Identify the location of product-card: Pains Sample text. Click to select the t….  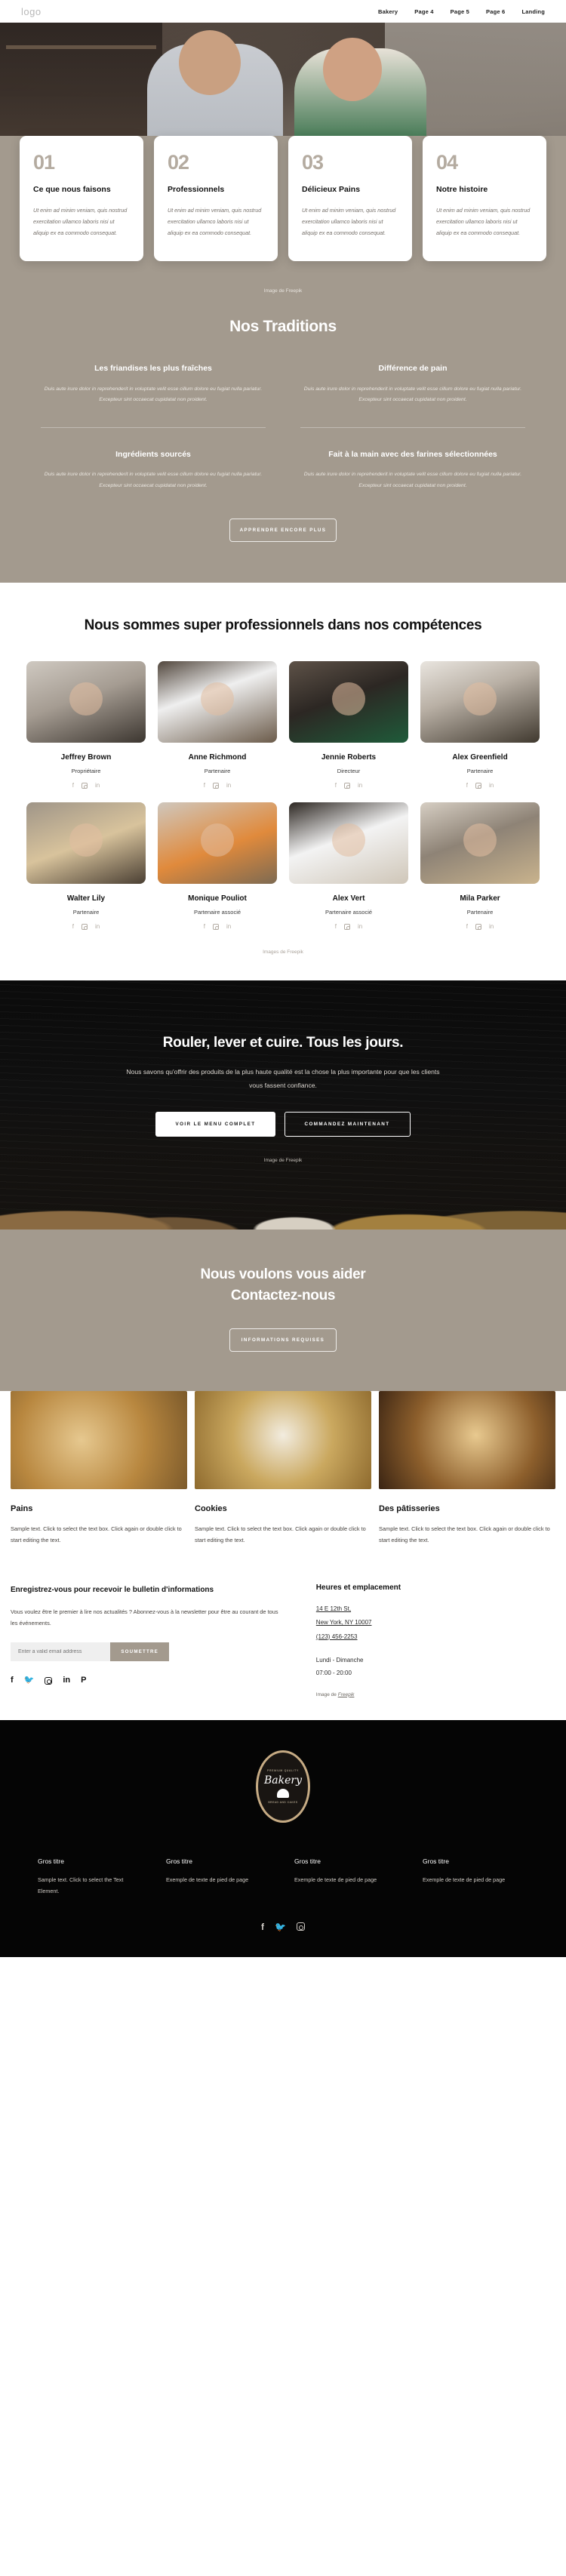
(99, 1468).